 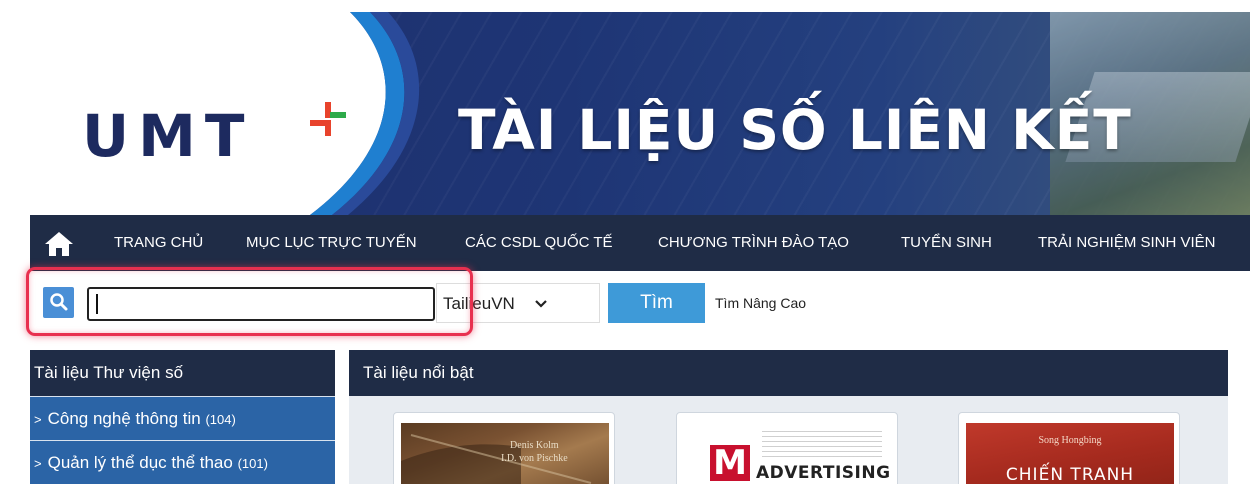 What do you see at coordinates (331, 243) in the screenshot?
I see `nav-item-online-catalog: MỤC LỤC TRỰC TUYẾN` at bounding box center [331, 243].